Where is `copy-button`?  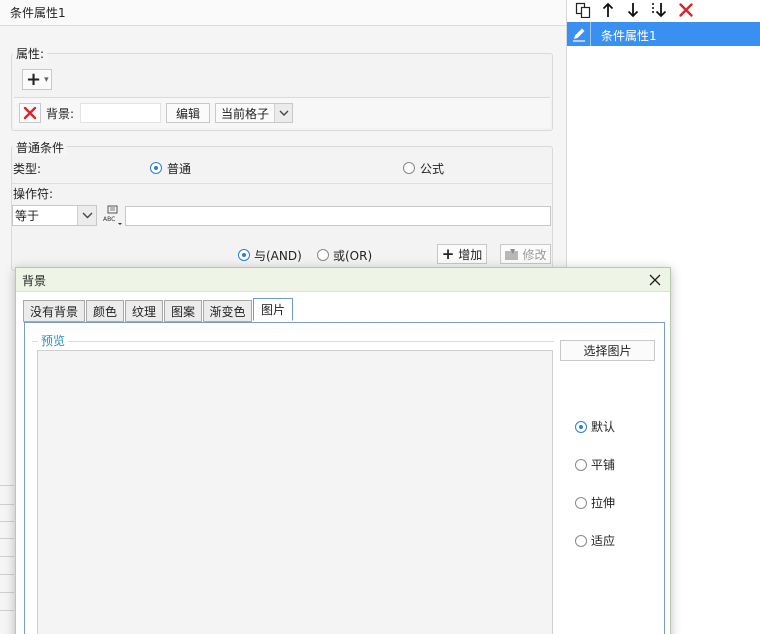
copy-button is located at coordinates (583, 10).